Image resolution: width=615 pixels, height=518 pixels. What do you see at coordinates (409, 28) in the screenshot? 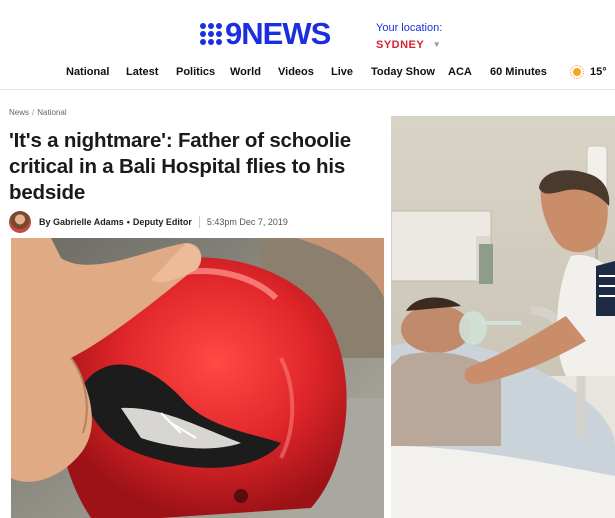
I see `location-label: Your location:` at bounding box center [409, 28].